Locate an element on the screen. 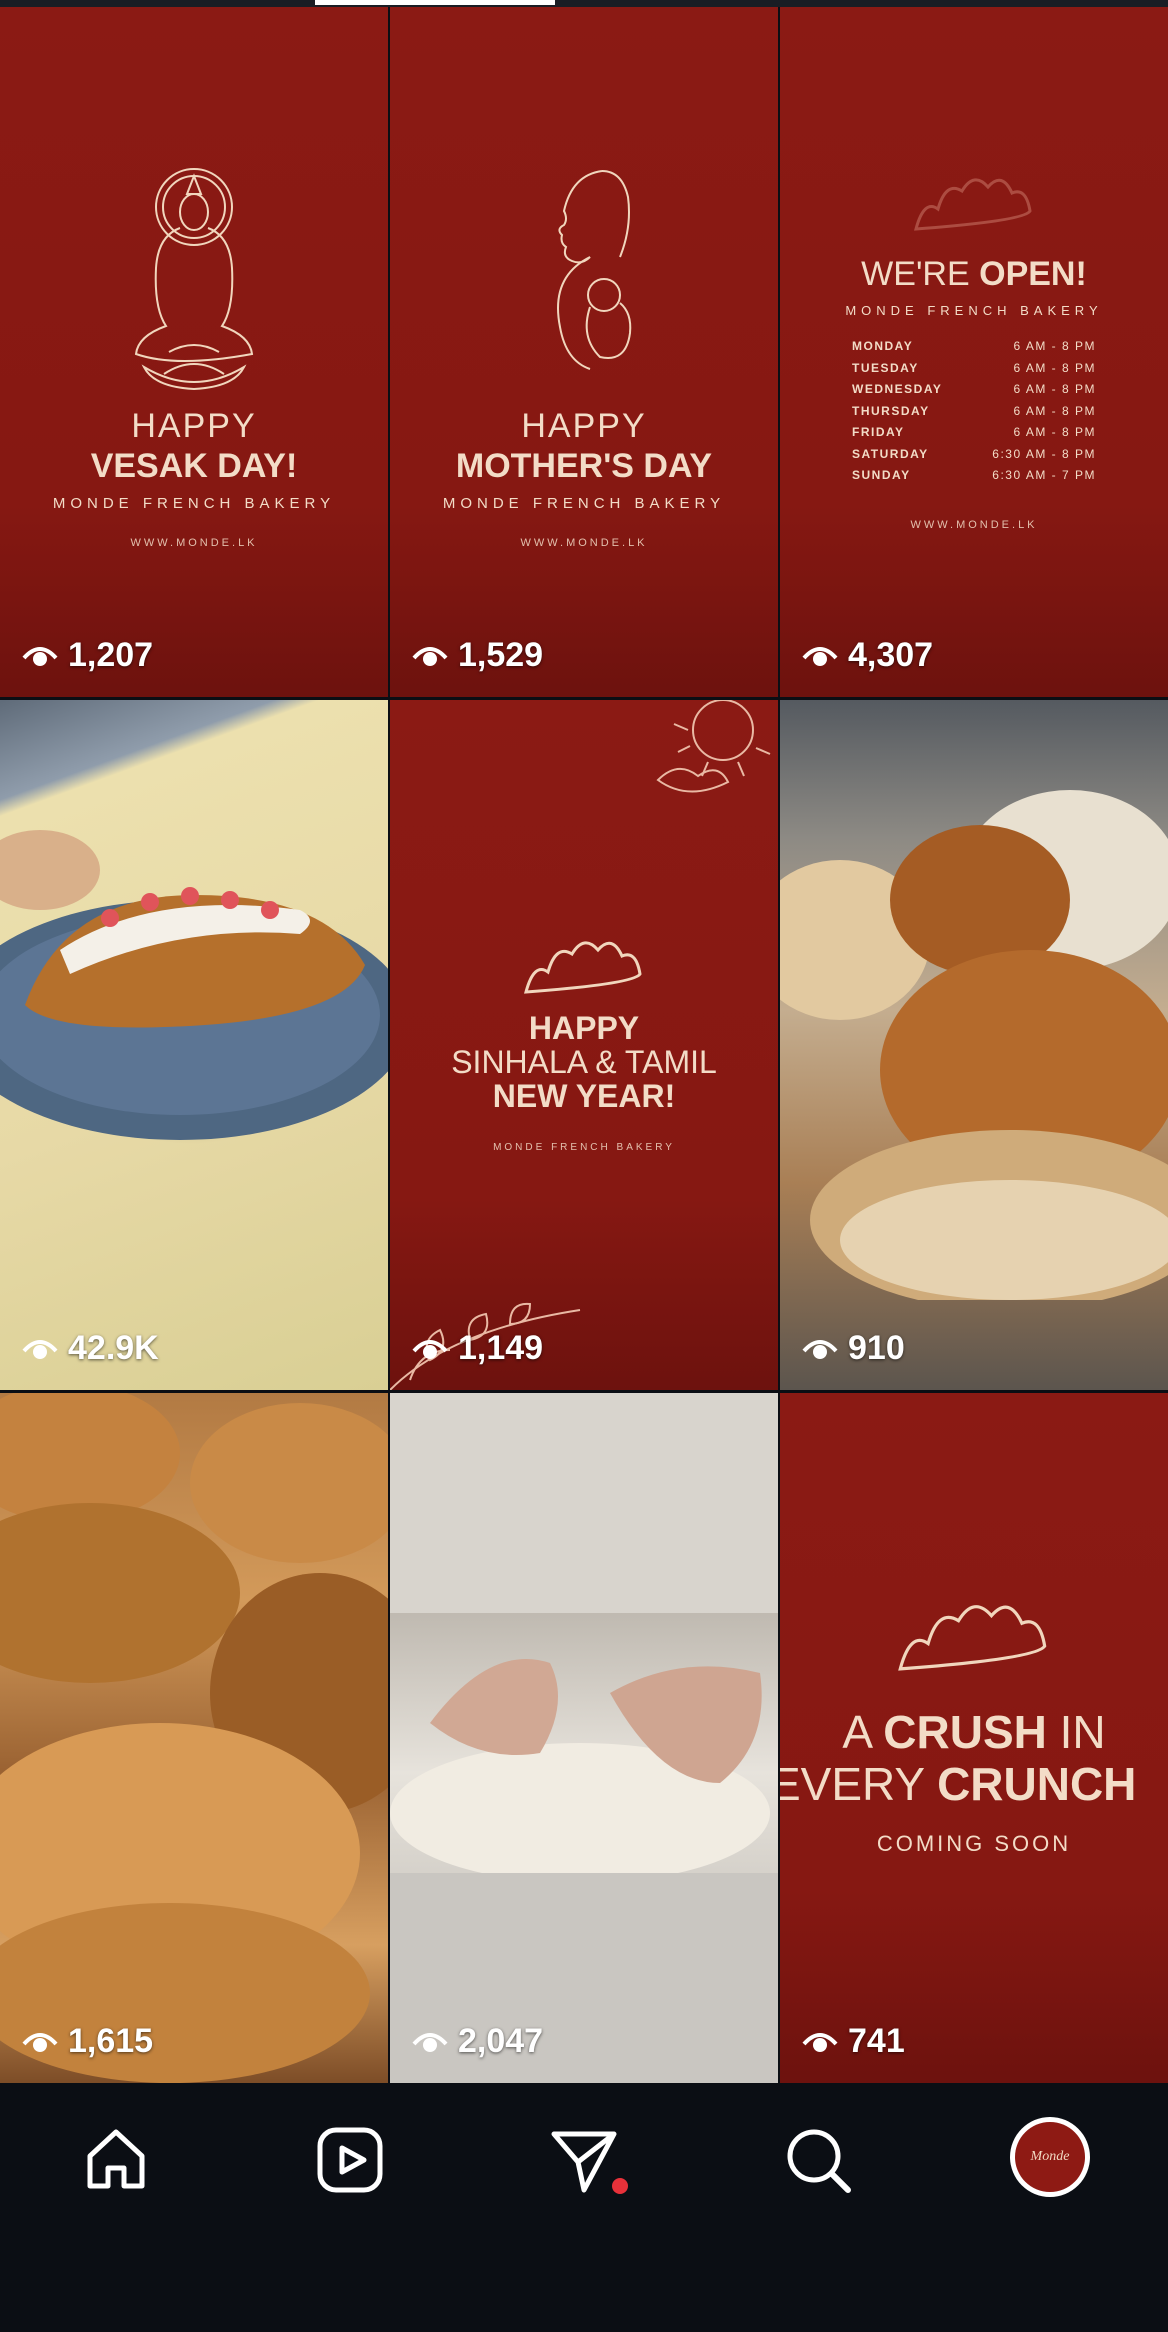 This screenshot has width=1168, height=2332. view-count-value: 1,149 is located at coordinates (501, 1348).